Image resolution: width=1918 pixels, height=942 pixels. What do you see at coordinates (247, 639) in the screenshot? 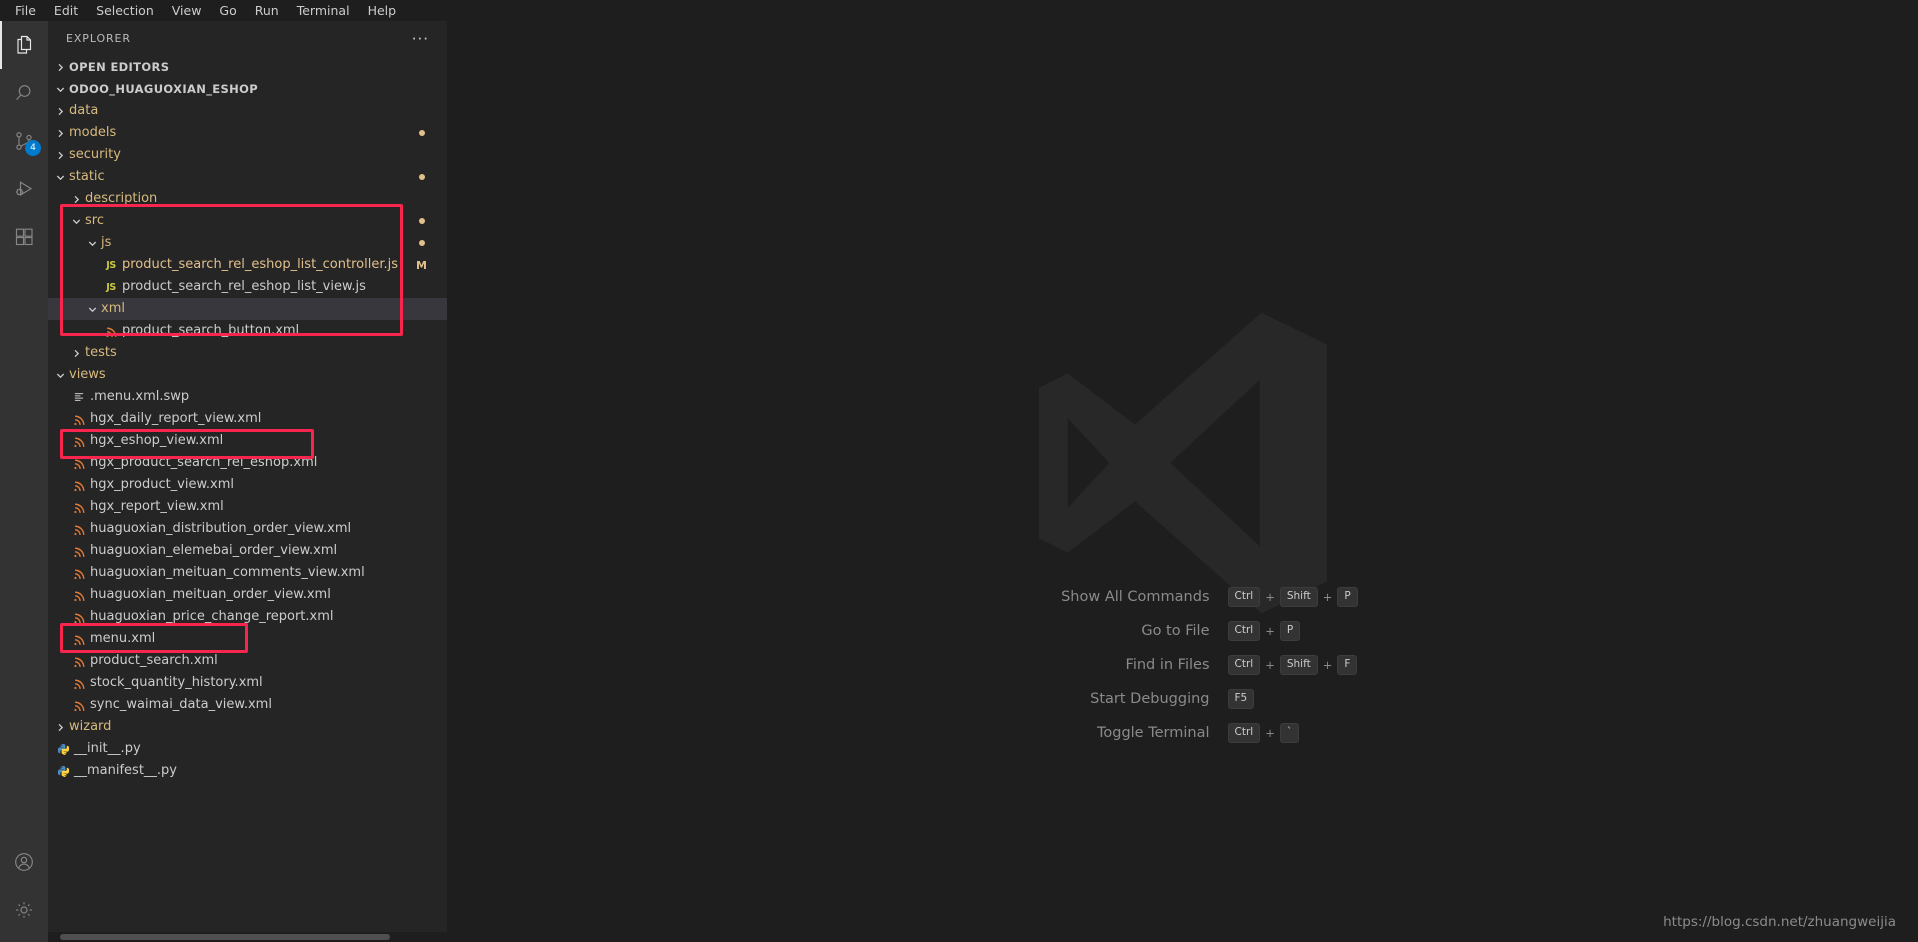
I see `tree-file-row: menu.xml` at bounding box center [247, 639].